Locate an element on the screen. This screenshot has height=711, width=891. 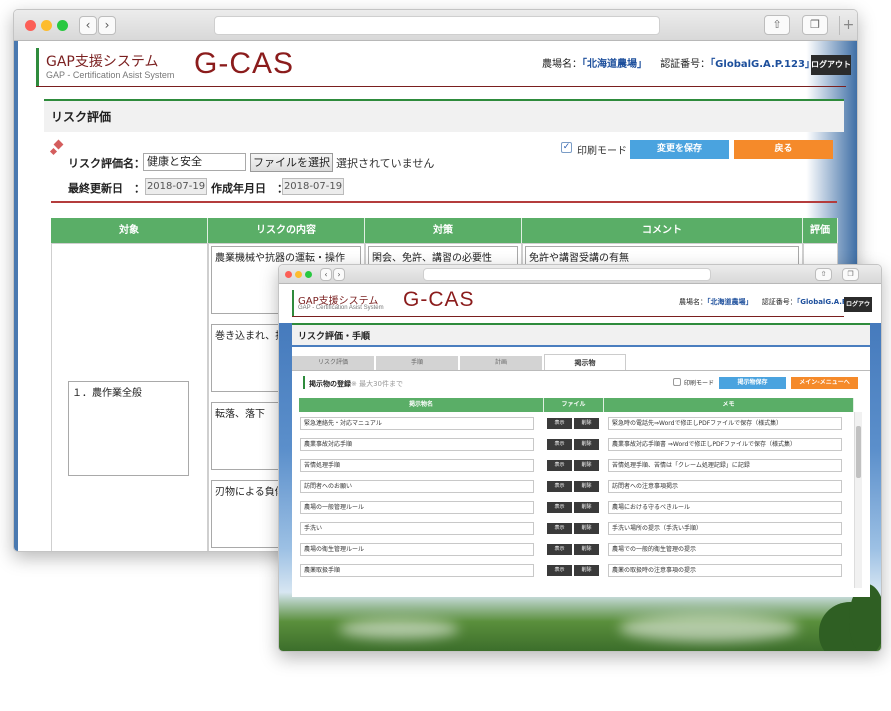
browser-toolbar: ‹ › ⇧ ❐ is located at coordinates (580, 274).